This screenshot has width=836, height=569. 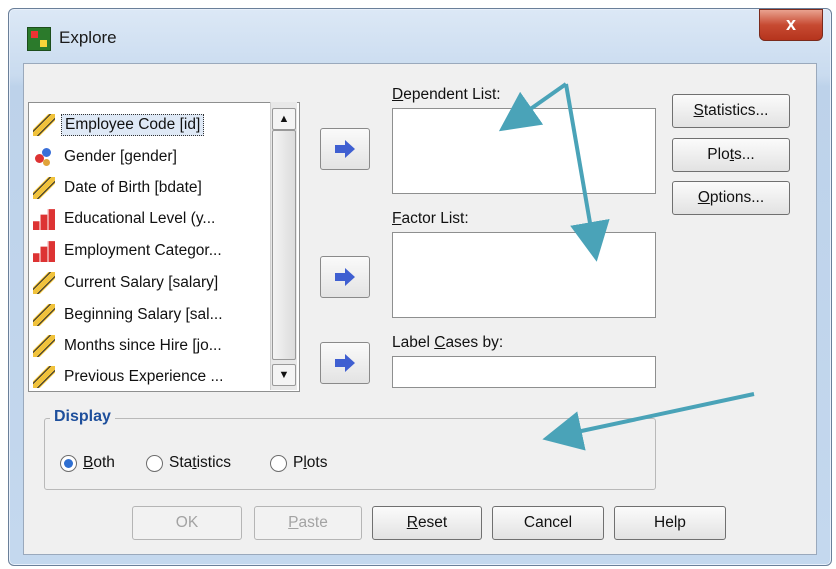 I want to click on list-item: Current Salary [salary], so click(x=127, y=283).